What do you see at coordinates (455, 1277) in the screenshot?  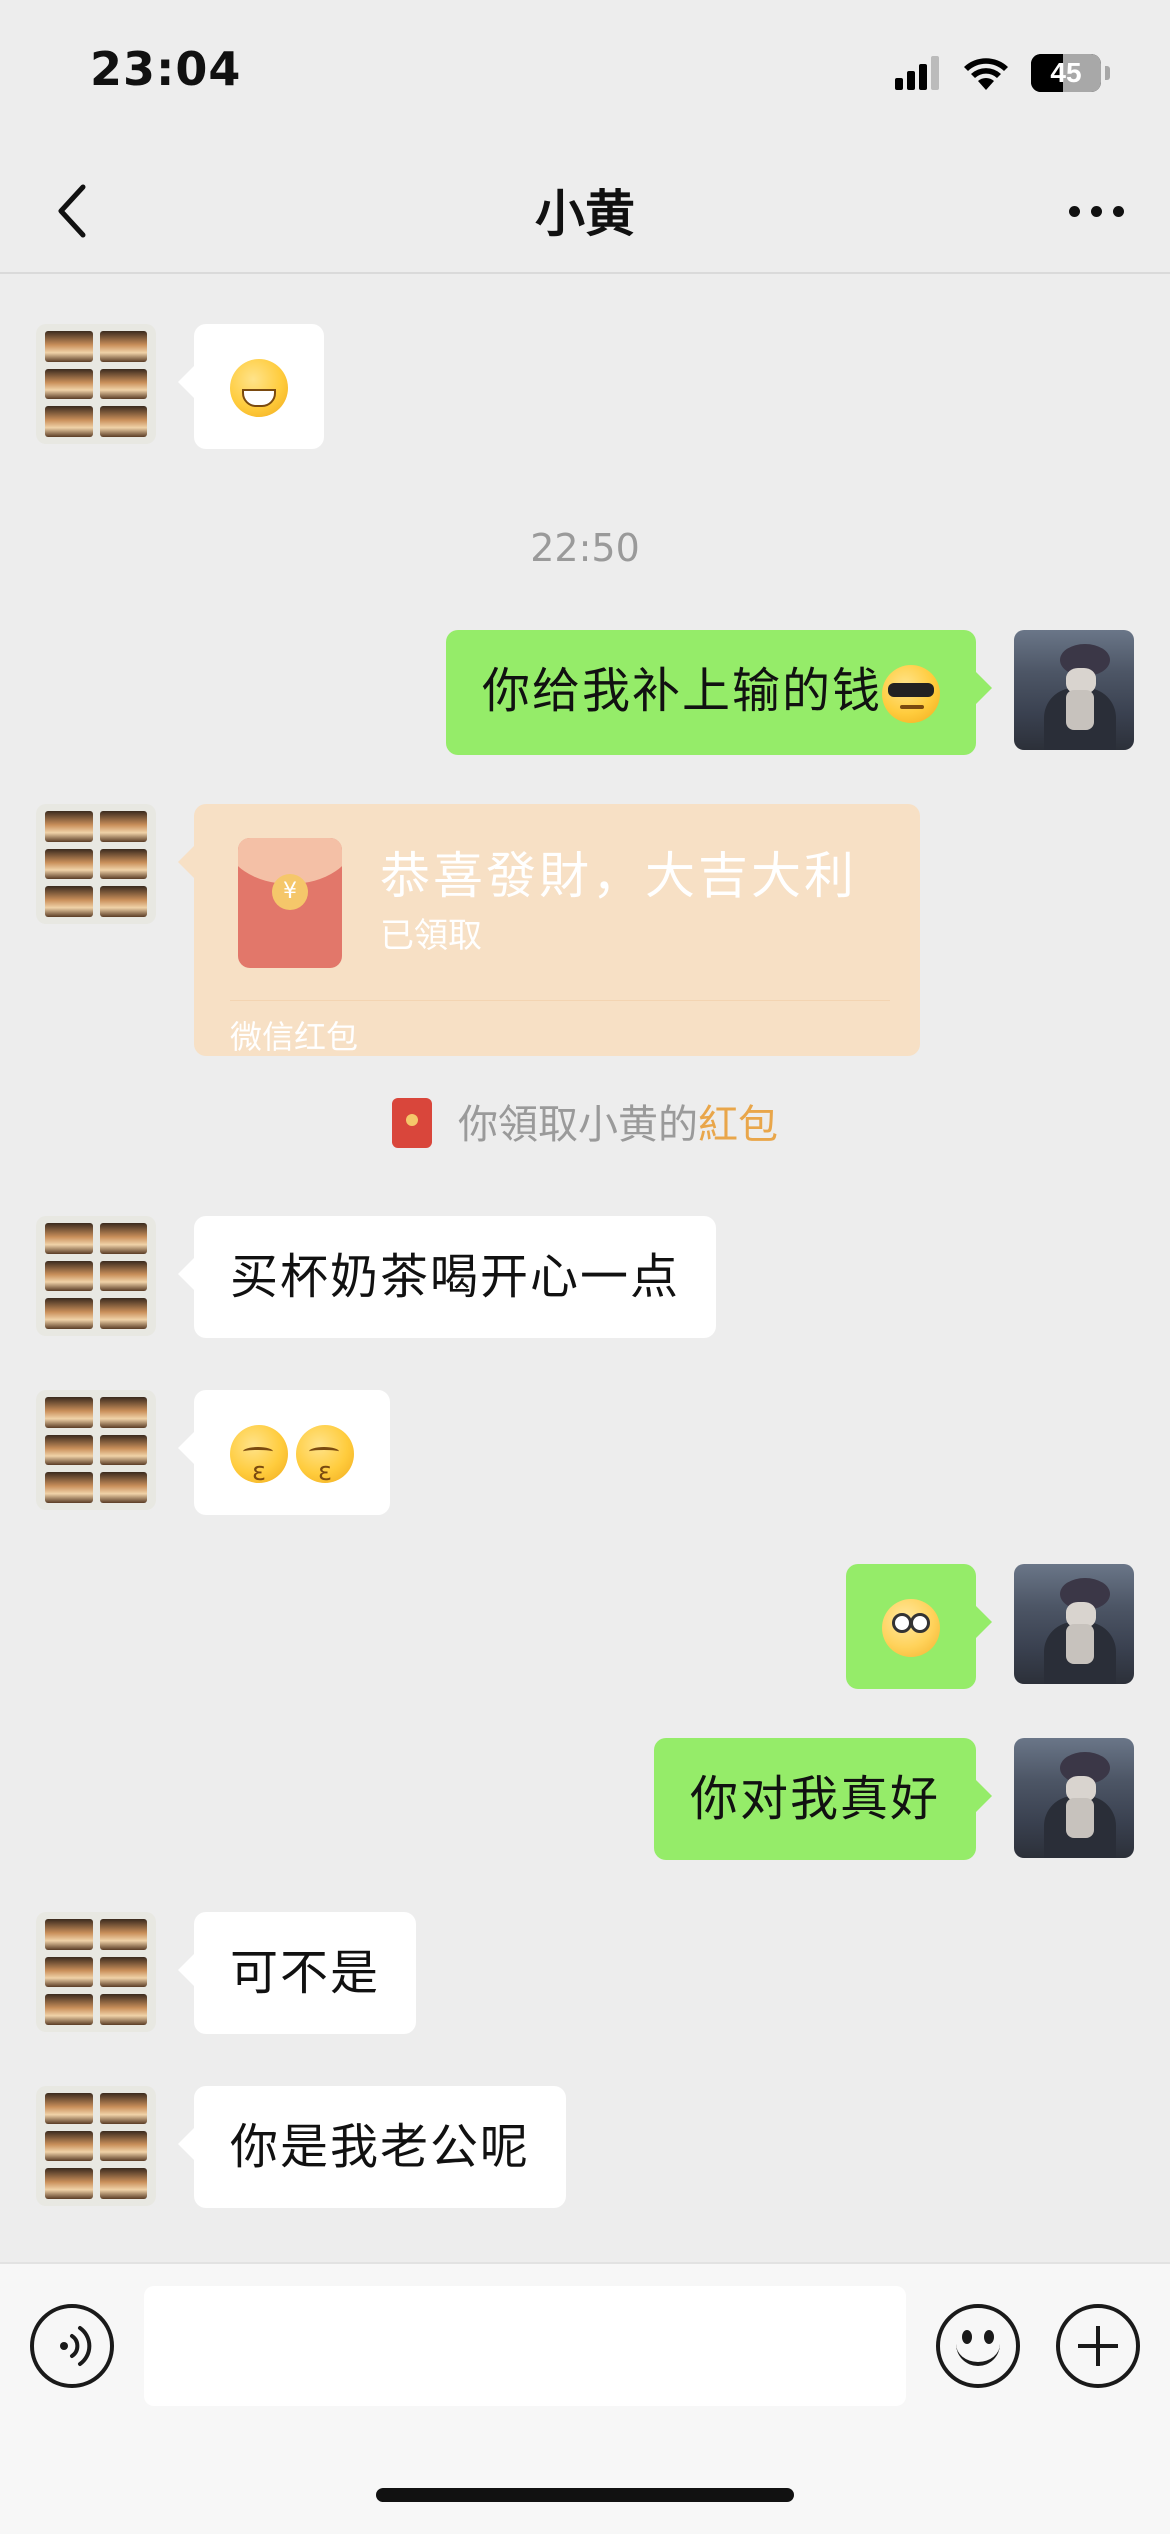 I see `message-text: 买杯奶茶喝开心一点` at bounding box center [455, 1277].